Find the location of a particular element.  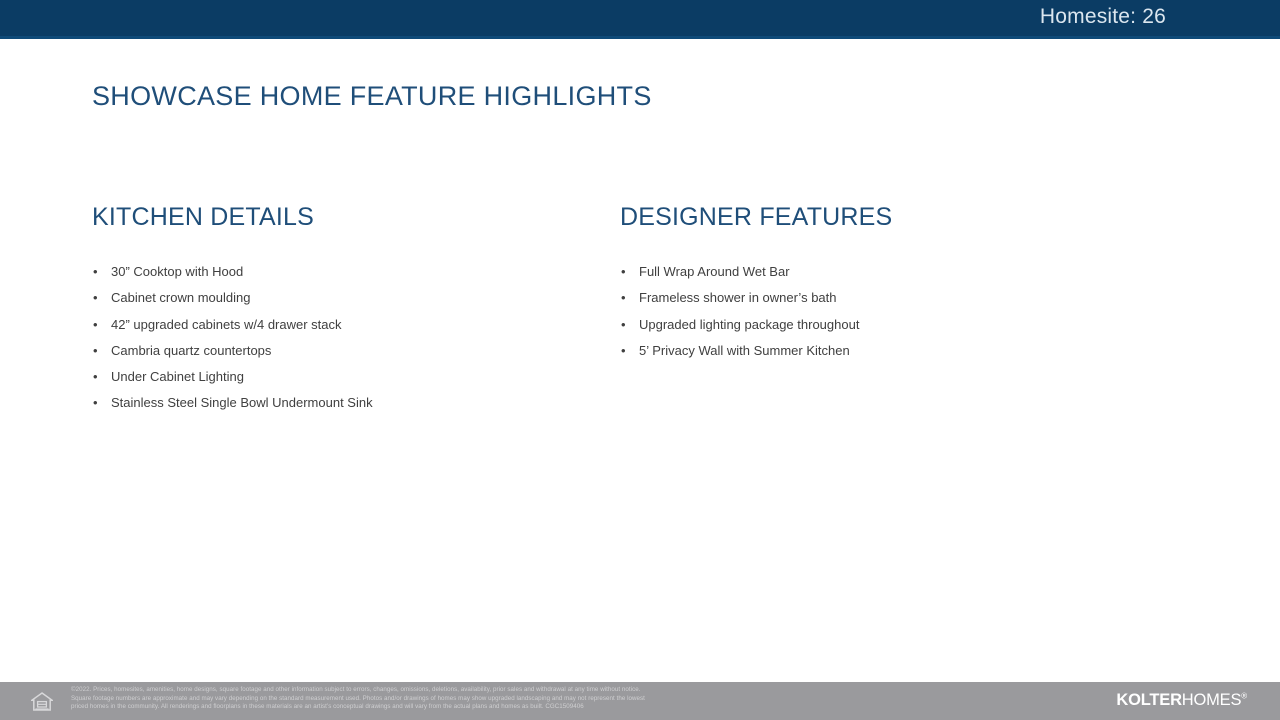

list-item: • Upgraded lighting package throughout is located at coordinates (880, 325).